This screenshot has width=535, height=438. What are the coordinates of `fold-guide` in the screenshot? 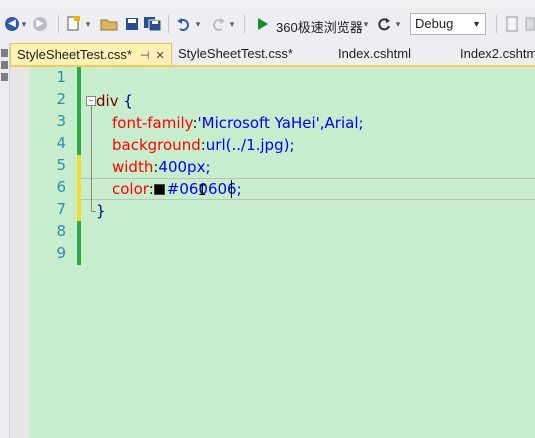 It's located at (91, 159).